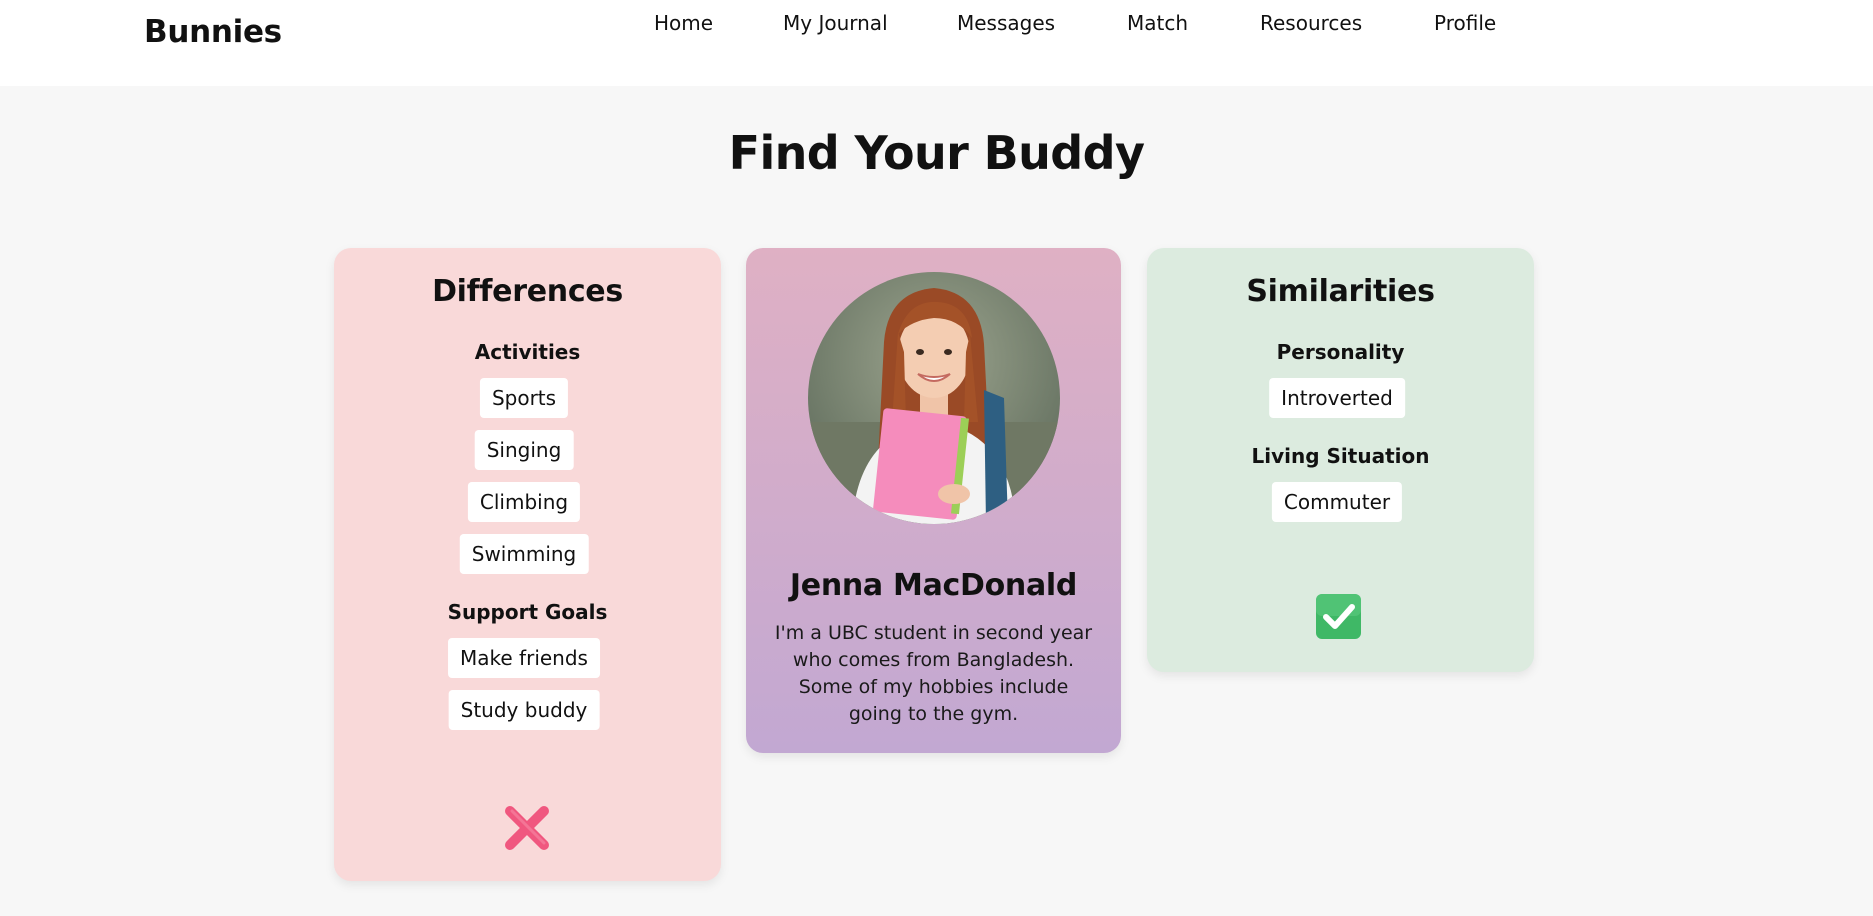  I want to click on check-mark-icon, so click(1338, 616).